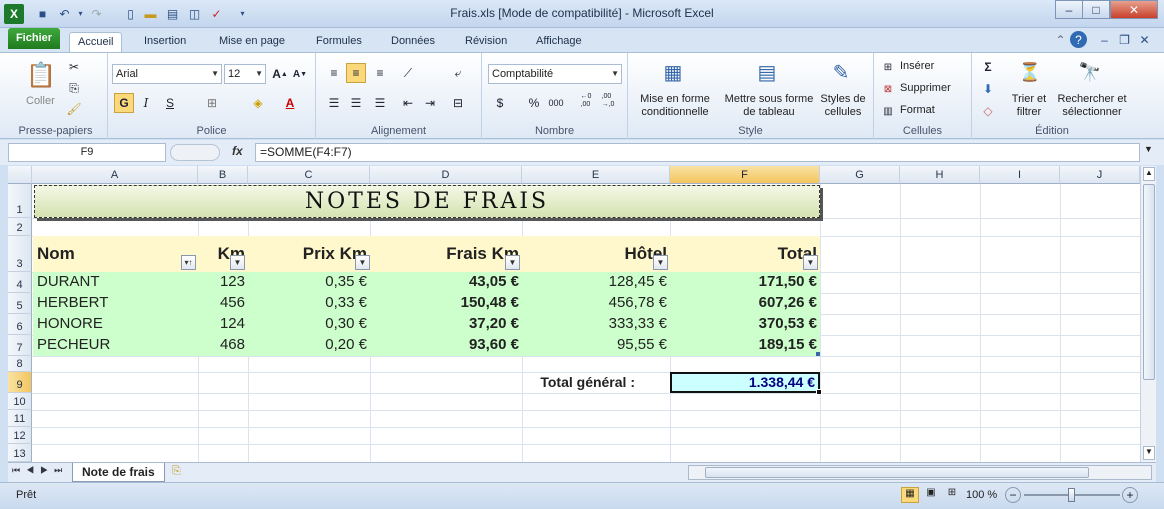  Describe the element at coordinates (744, 382) in the screenshot. I see `total-general-value: 1.338,44 €` at that location.